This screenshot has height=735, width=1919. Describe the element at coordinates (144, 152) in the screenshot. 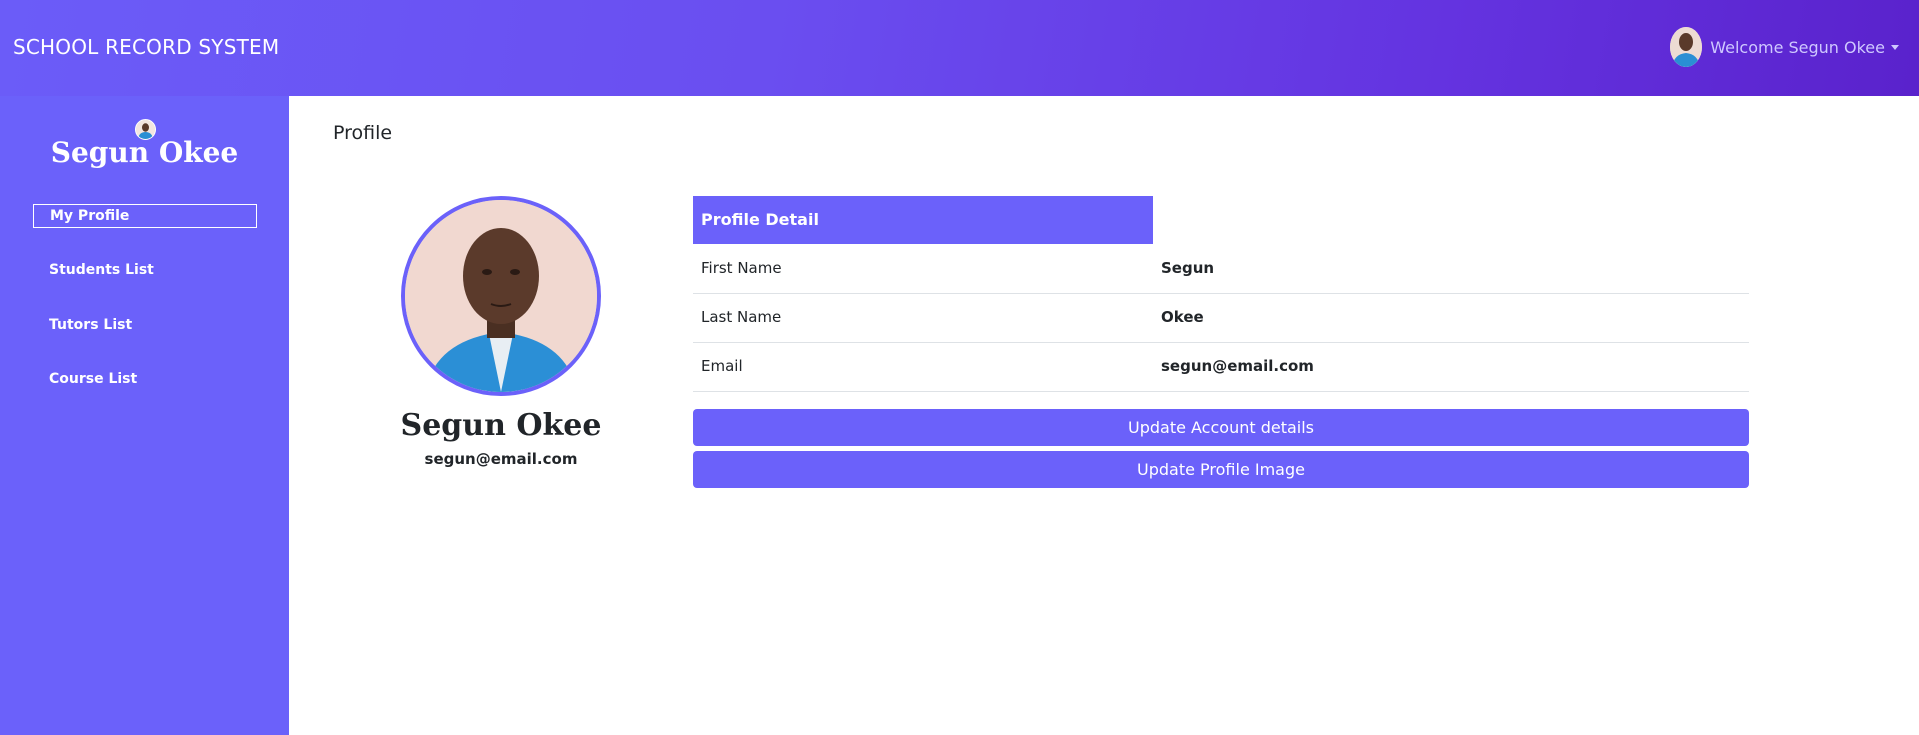

I see `sidebar-user-name: Segun Okee` at that location.